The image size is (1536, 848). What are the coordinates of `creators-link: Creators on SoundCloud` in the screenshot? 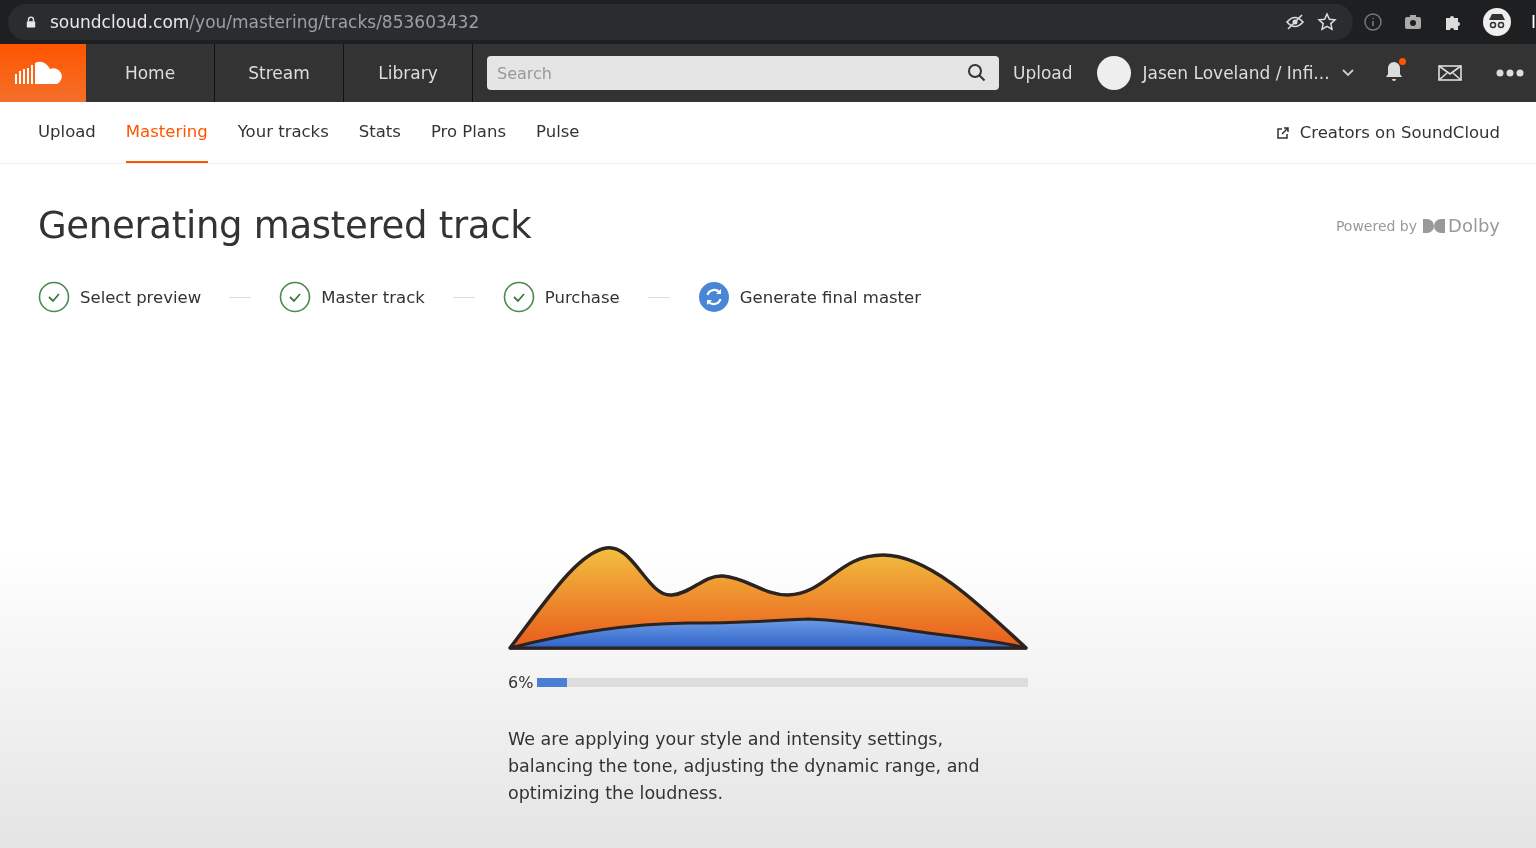 It's located at (1387, 132).